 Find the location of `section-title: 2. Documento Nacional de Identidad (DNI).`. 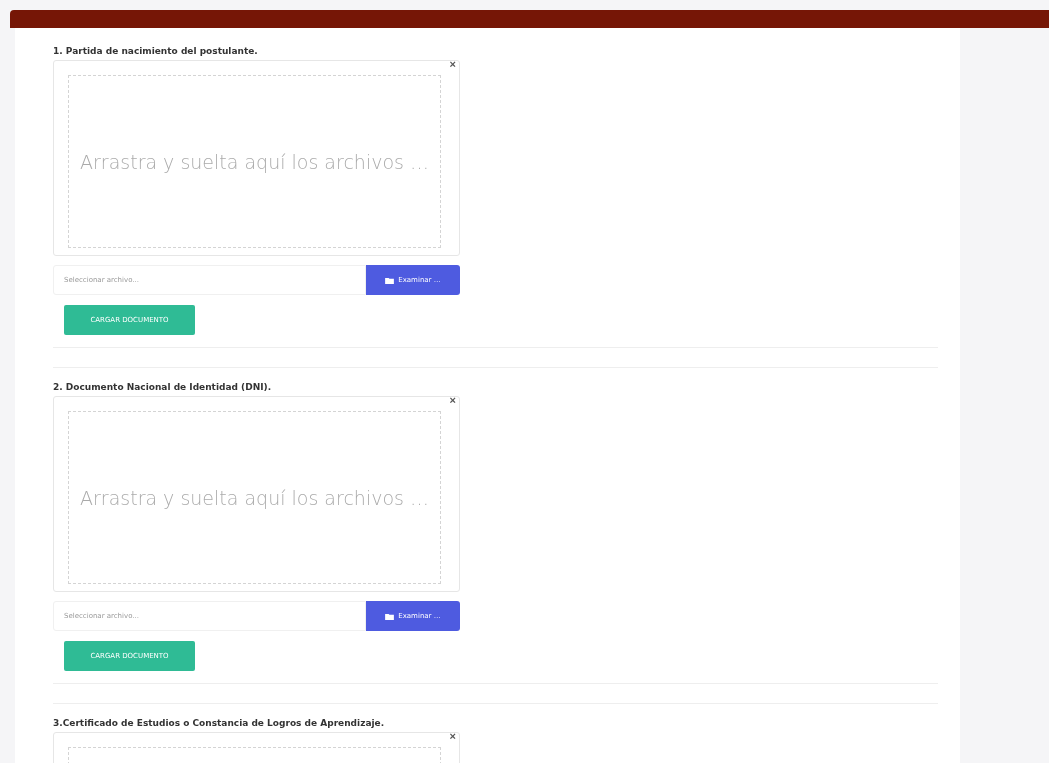

section-title: 2. Documento Nacional de Identidad (DNI). is located at coordinates (163, 387).